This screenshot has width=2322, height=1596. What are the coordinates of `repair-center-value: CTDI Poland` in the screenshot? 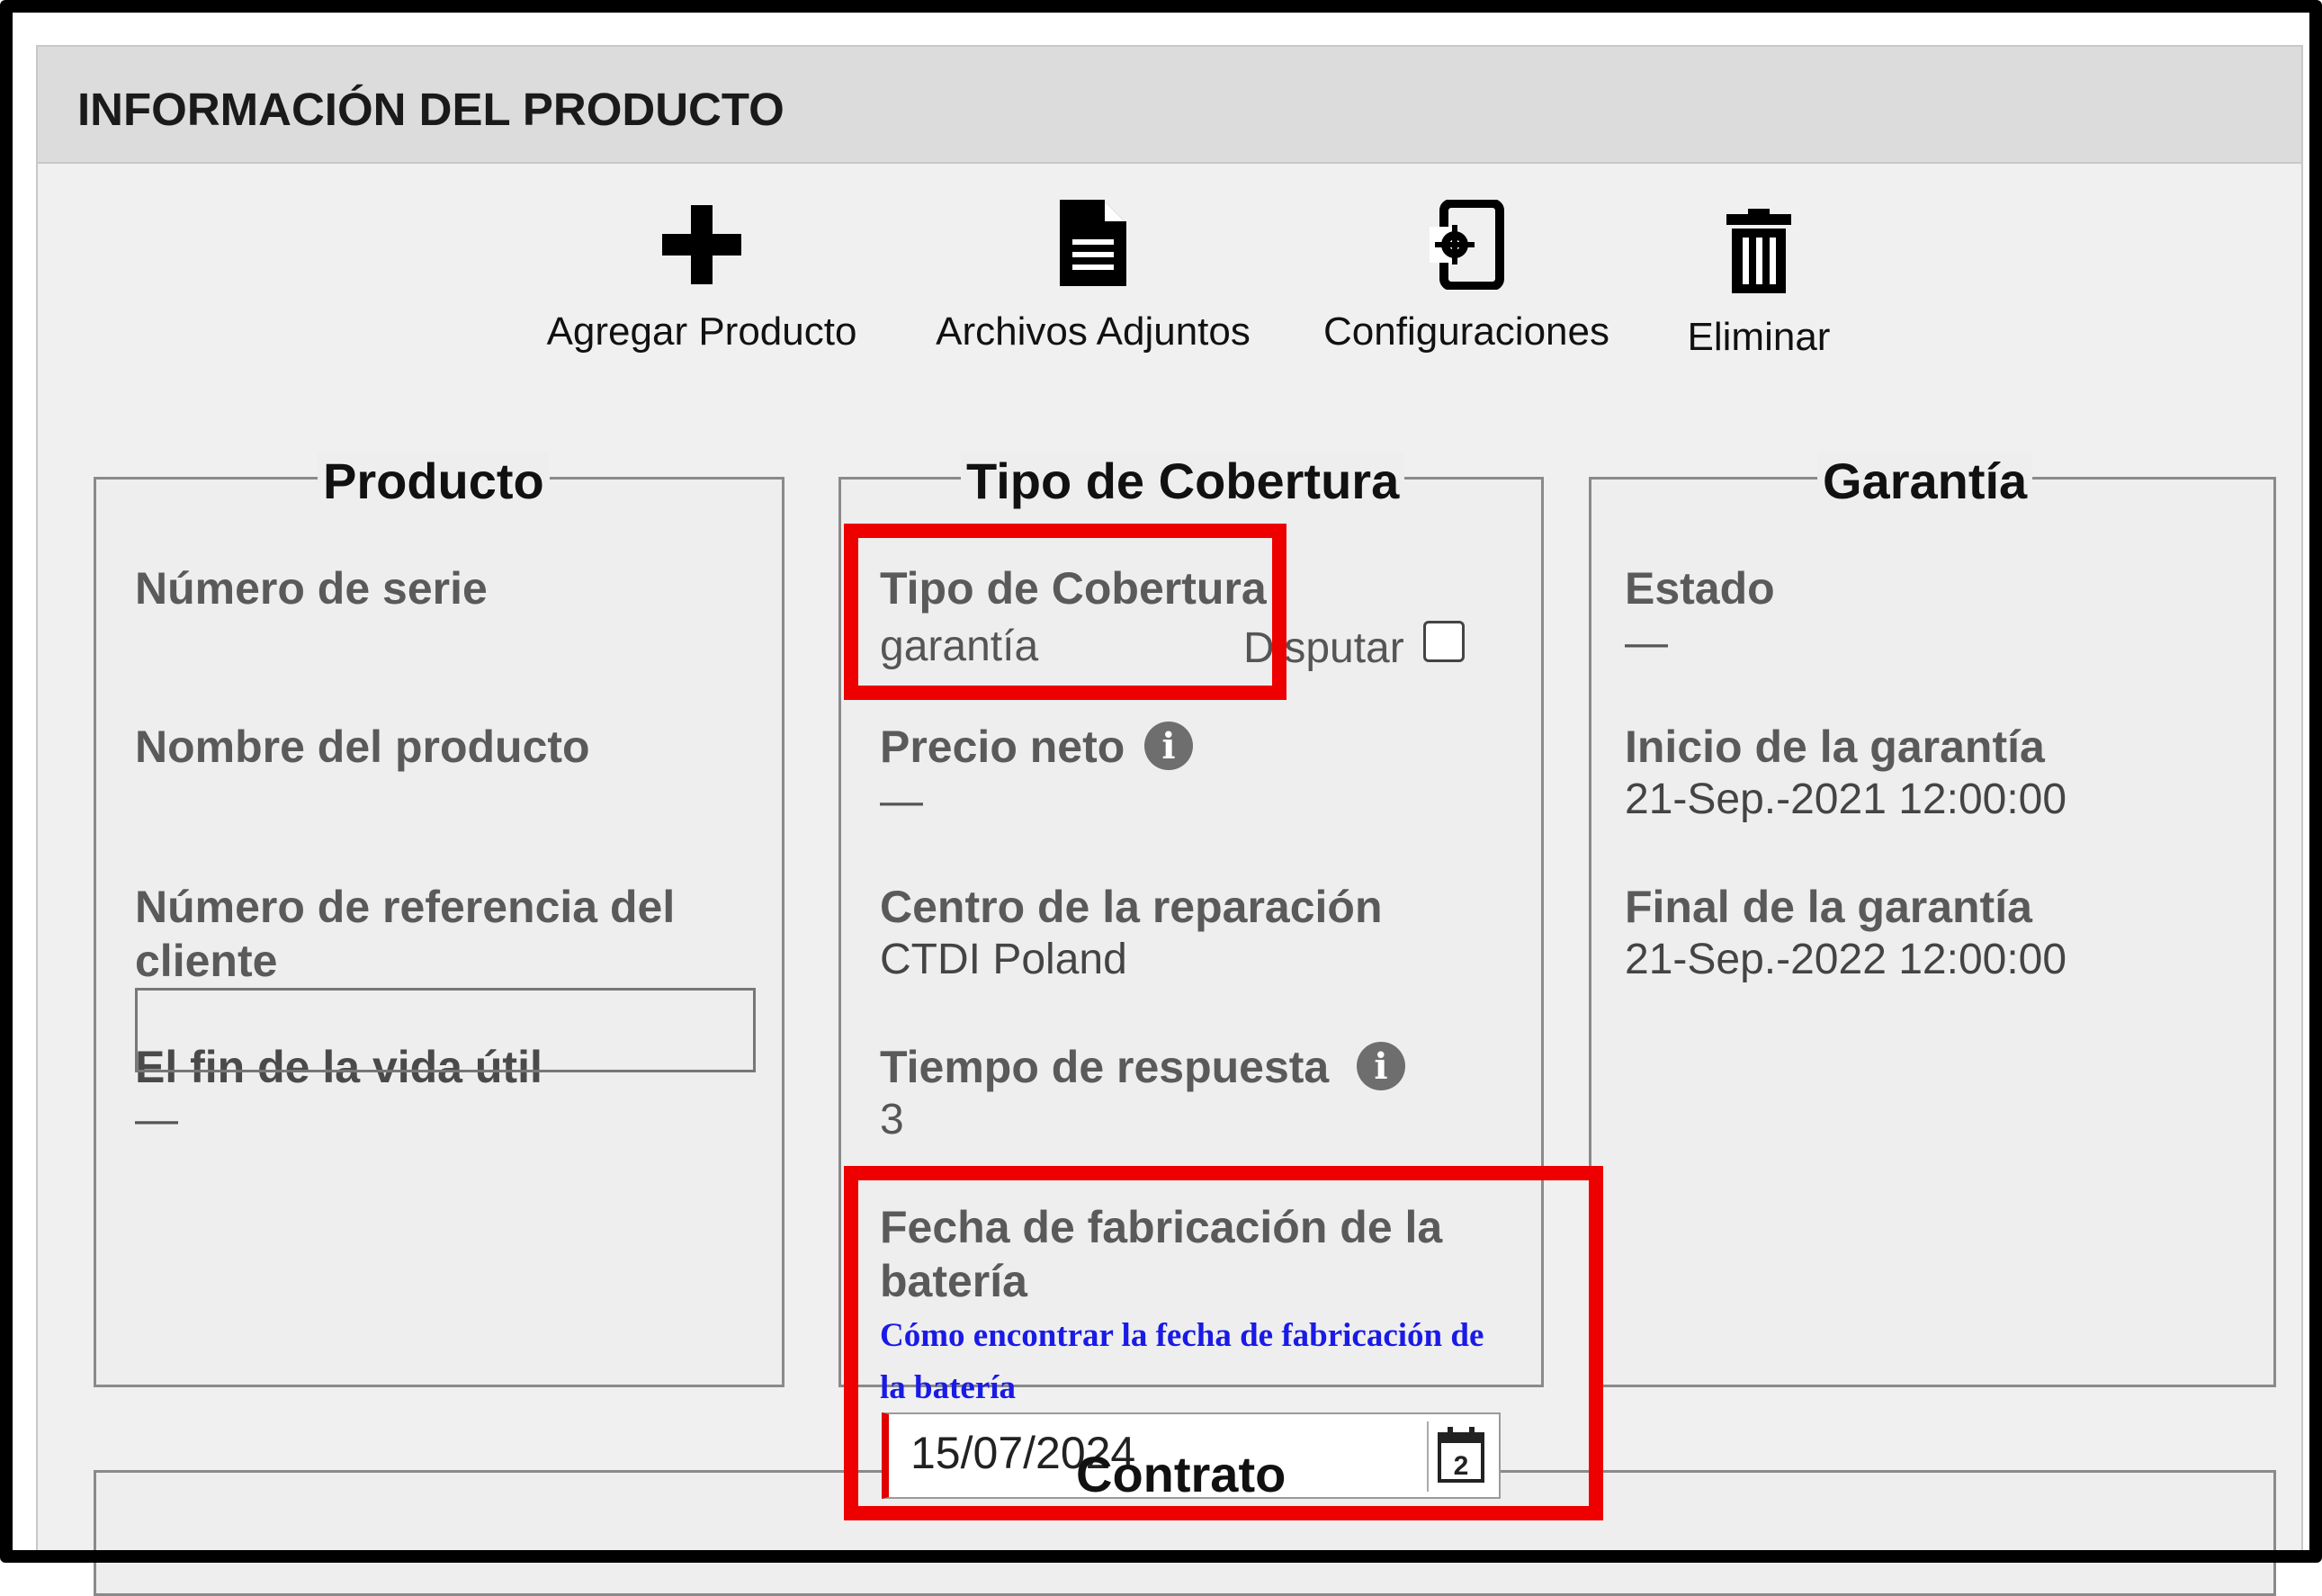 It's located at (1003, 959).